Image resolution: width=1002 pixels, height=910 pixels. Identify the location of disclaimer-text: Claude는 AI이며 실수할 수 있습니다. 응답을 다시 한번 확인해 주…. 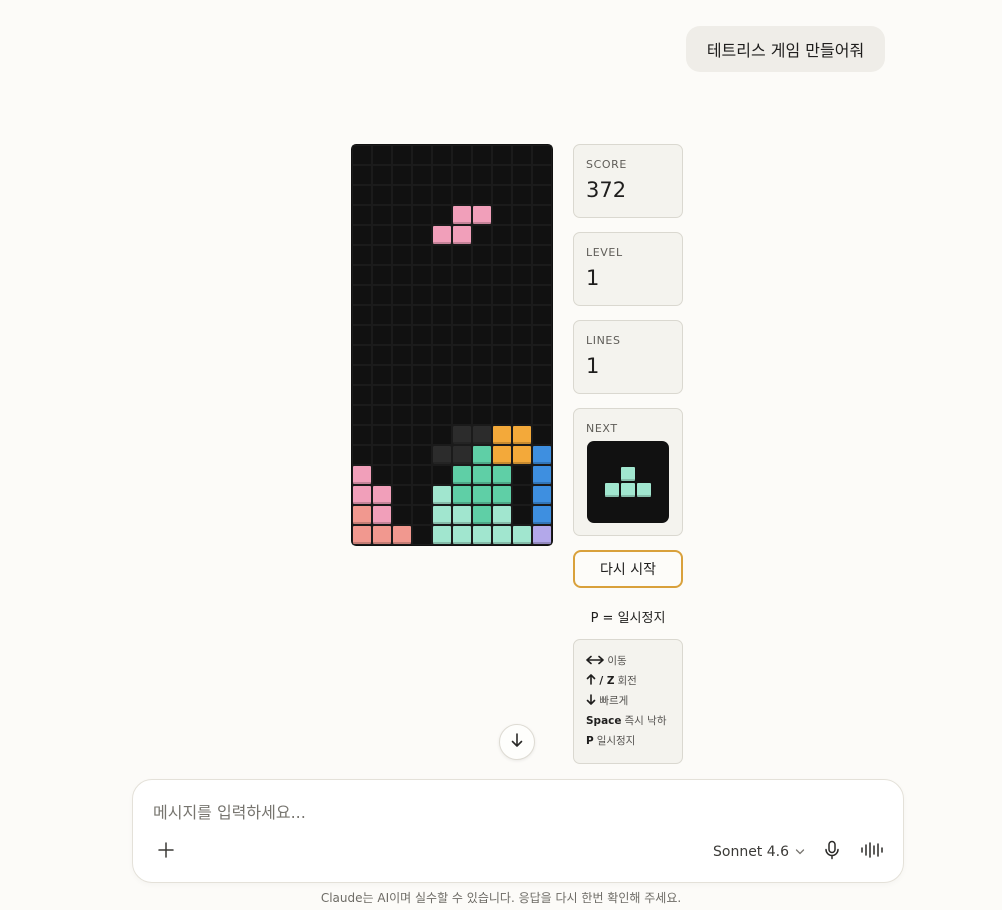
(501, 898).